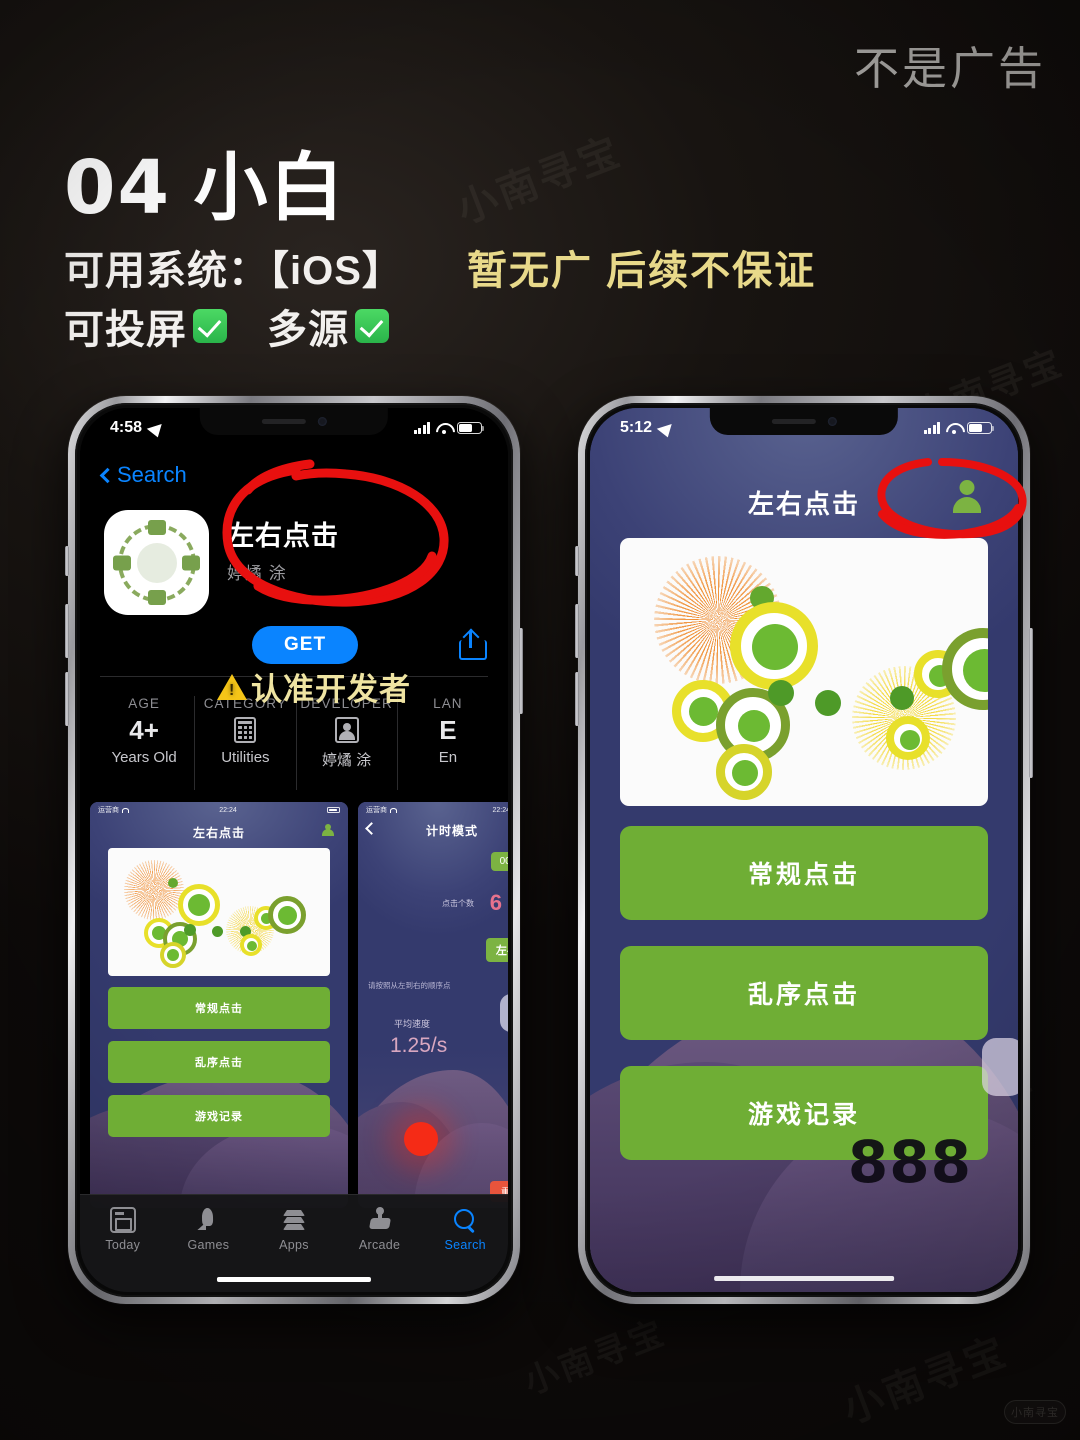 The image size is (1080, 1440). Describe the element at coordinates (152, 474) in the screenshot. I see `back-label: Search` at that location.